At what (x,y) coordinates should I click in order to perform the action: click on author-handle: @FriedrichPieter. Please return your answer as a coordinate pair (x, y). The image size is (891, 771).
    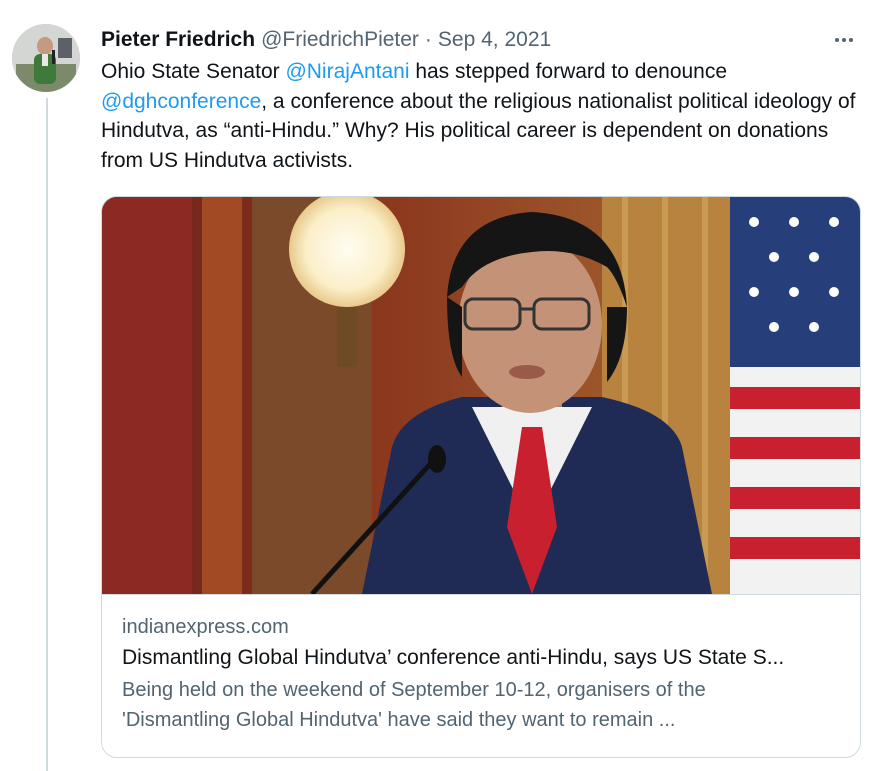
    Looking at the image, I should click on (340, 40).